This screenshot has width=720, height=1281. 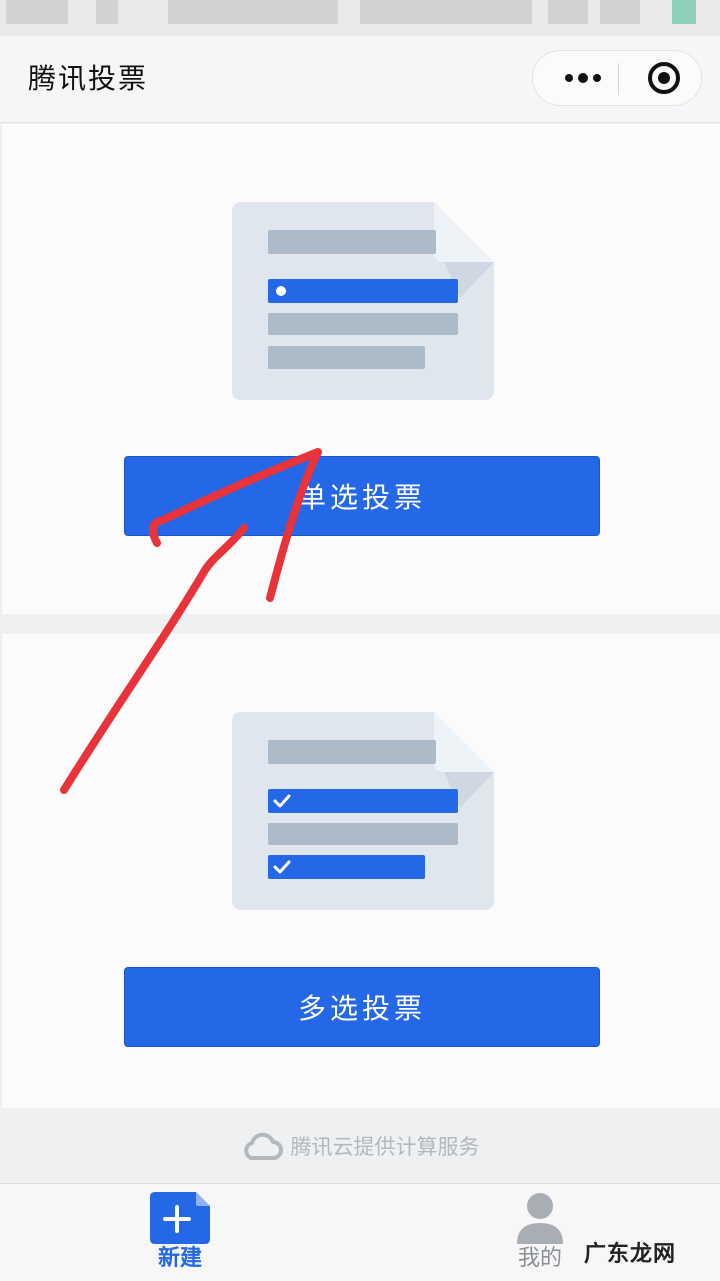 What do you see at coordinates (360, 79) in the screenshot?
I see `navigation-bar: 腾讯投票` at bounding box center [360, 79].